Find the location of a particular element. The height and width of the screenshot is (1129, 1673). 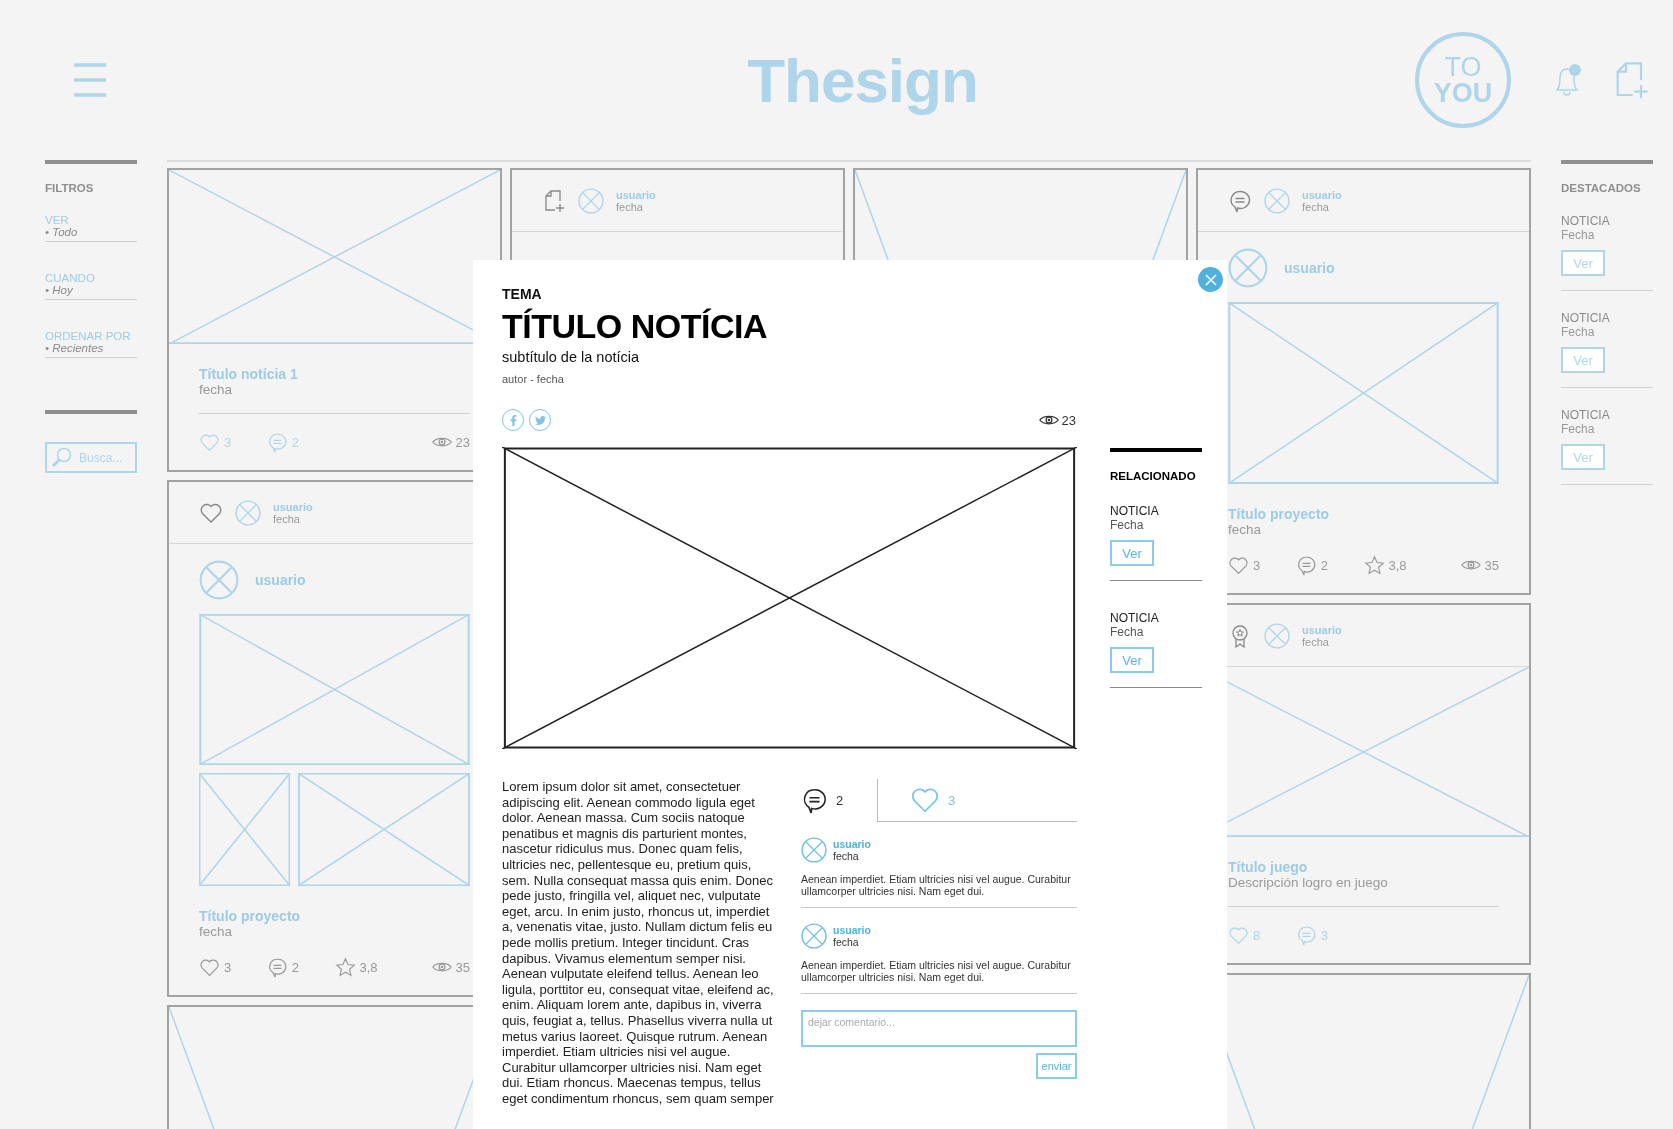

filter-value: • Recientes is located at coordinates (91, 348).